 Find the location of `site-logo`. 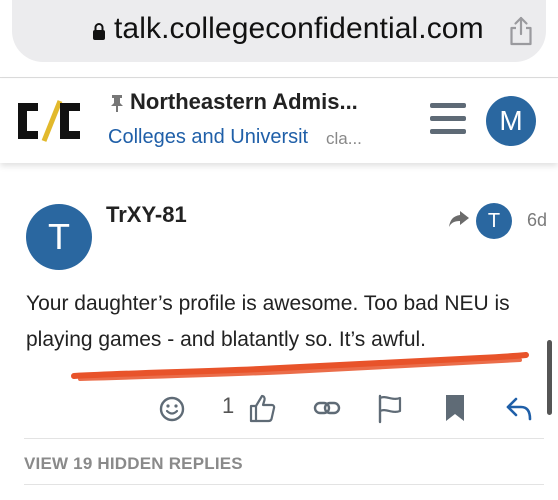

site-logo is located at coordinates (49, 121).